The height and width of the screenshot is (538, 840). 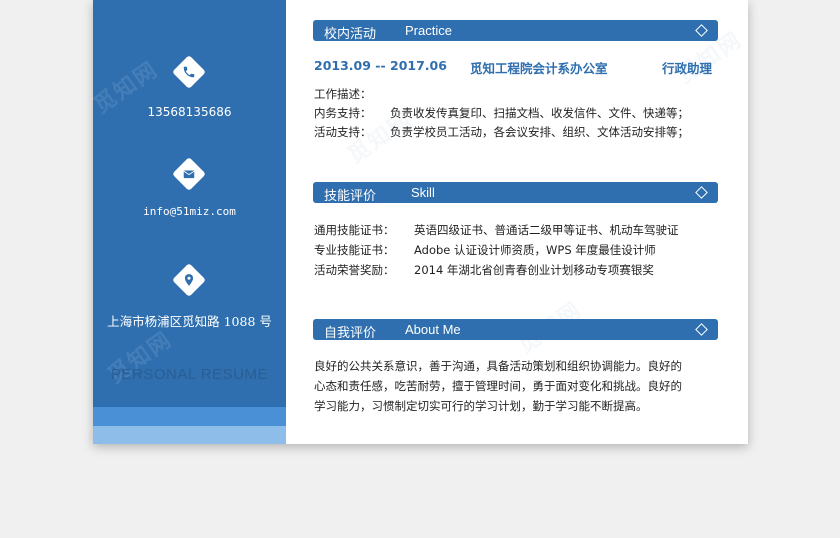 I want to click on about-line: 良好的公共关系意识，善于沟通，具备活动策划和组织协调能力。良好的, so click(x=498, y=366).